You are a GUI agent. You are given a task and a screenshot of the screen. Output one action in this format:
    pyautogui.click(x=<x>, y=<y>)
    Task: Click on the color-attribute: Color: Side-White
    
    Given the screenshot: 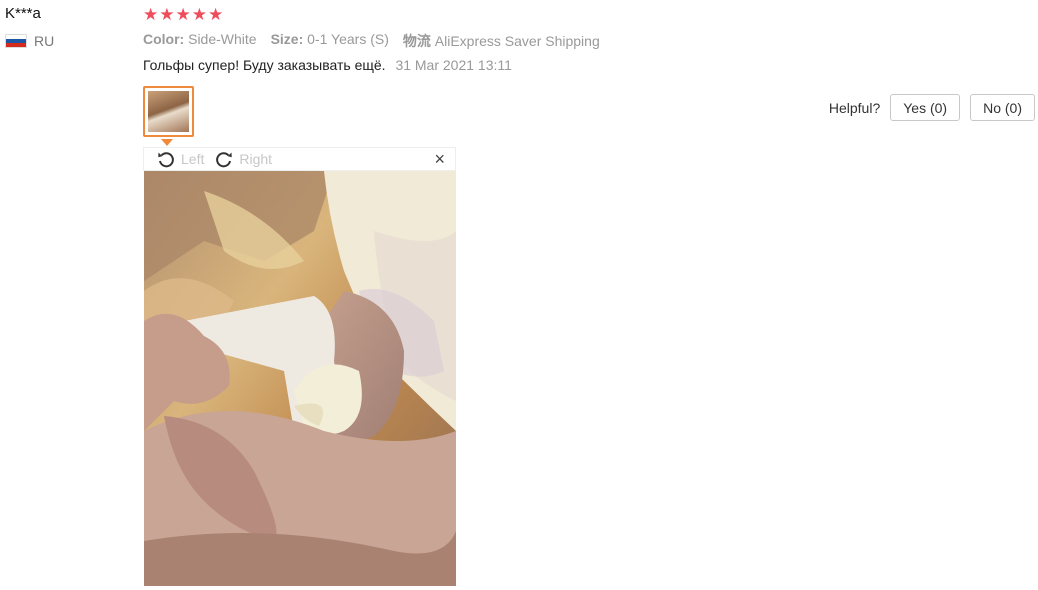 What is the action you would take?
    pyautogui.click(x=200, y=41)
    